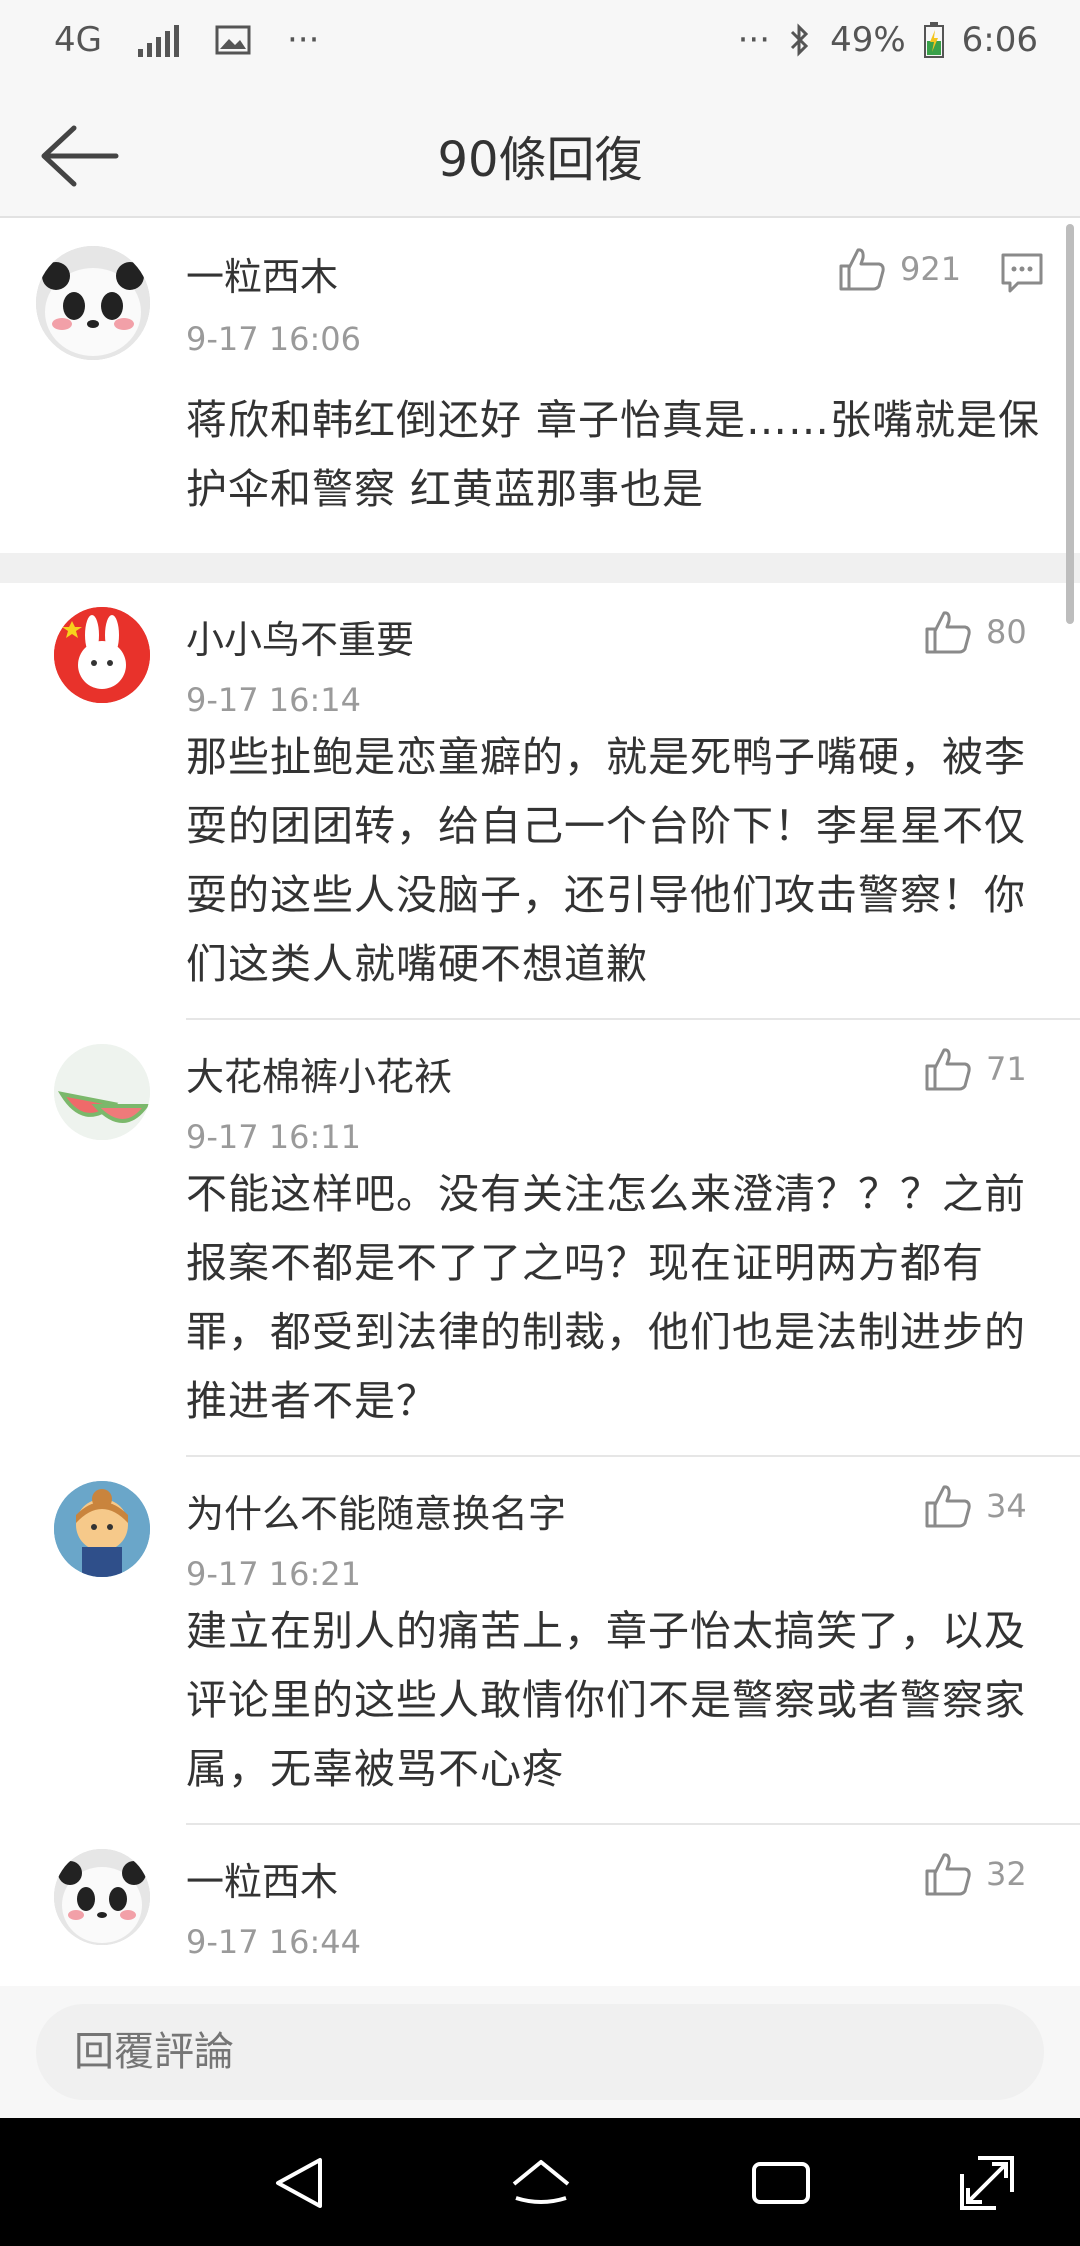 The width and height of the screenshot is (1080, 2246). Describe the element at coordinates (540, 46) in the screenshot. I see `status-bar: 4G ··· ··· 49% 6:06` at that location.